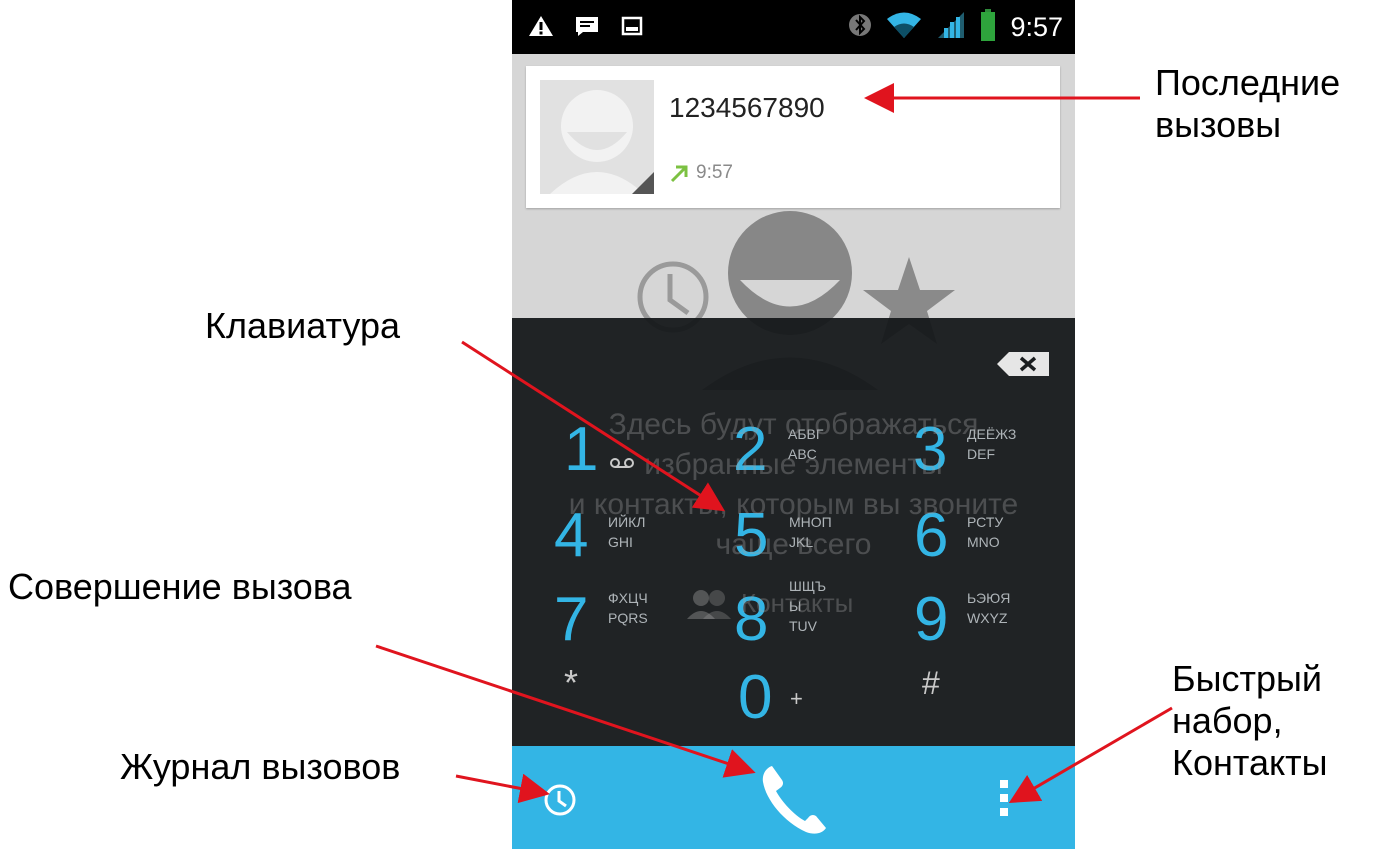 The width and height of the screenshot is (1400, 849). What do you see at coordinates (904, 27) in the screenshot?
I see `wifi-icon` at bounding box center [904, 27].